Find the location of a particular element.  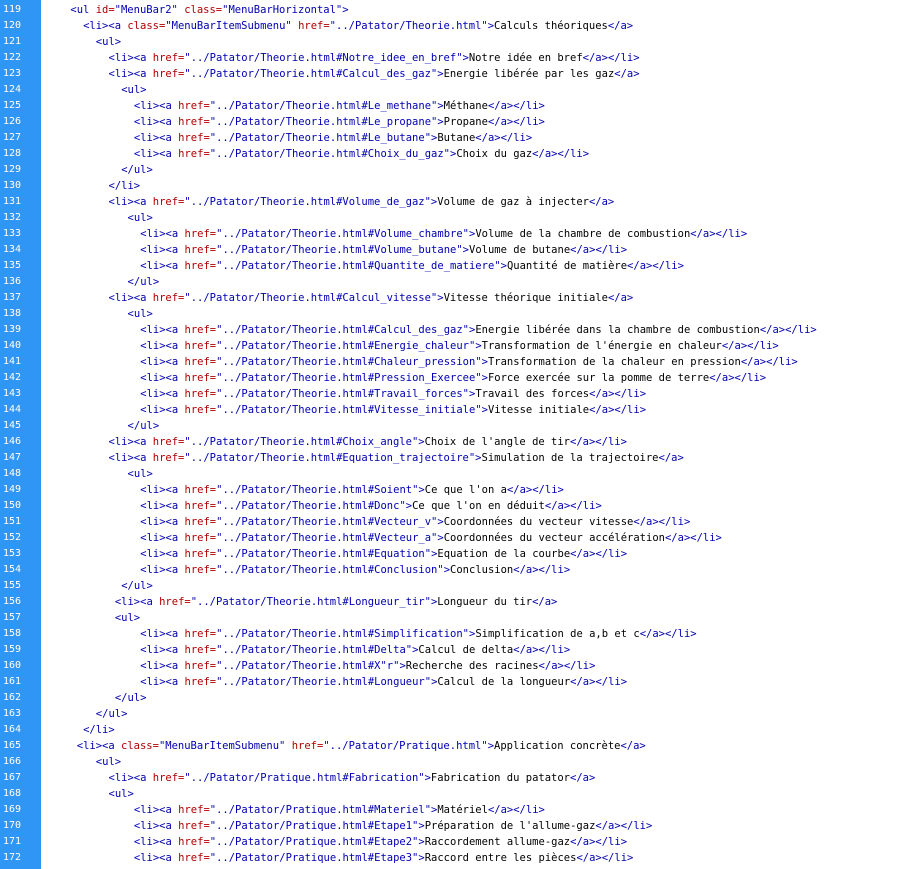

code-line: 155 </ul> is located at coordinates (450, 586).